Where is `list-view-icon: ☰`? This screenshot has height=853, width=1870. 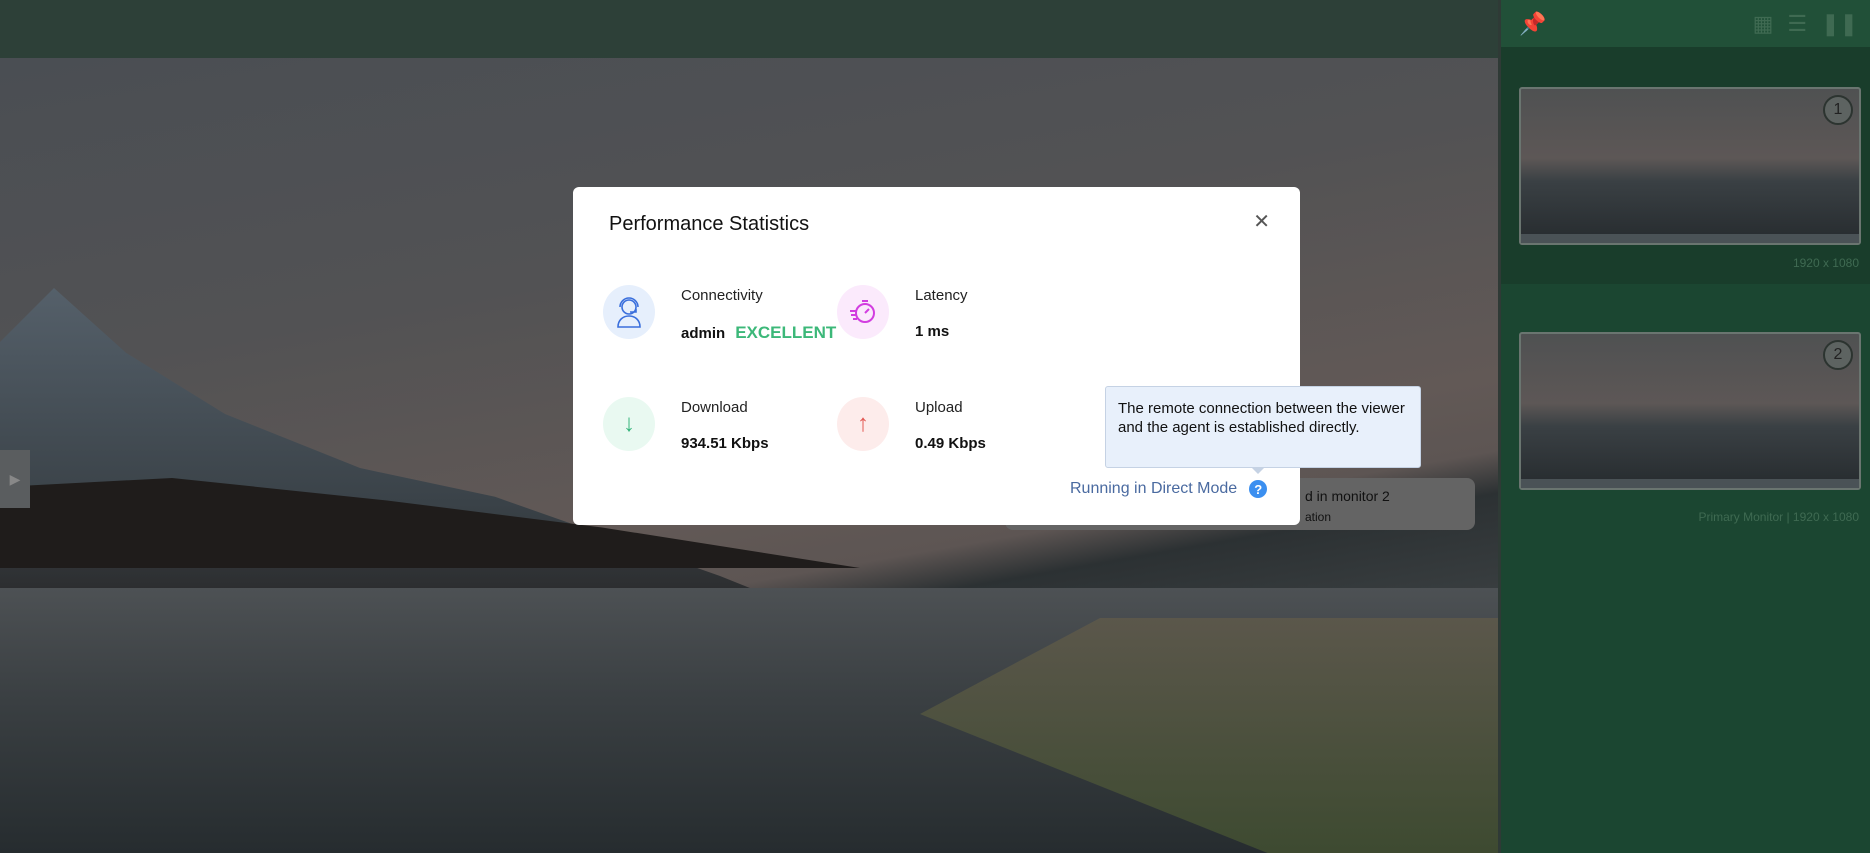 list-view-icon: ☰ is located at coordinates (1797, 24).